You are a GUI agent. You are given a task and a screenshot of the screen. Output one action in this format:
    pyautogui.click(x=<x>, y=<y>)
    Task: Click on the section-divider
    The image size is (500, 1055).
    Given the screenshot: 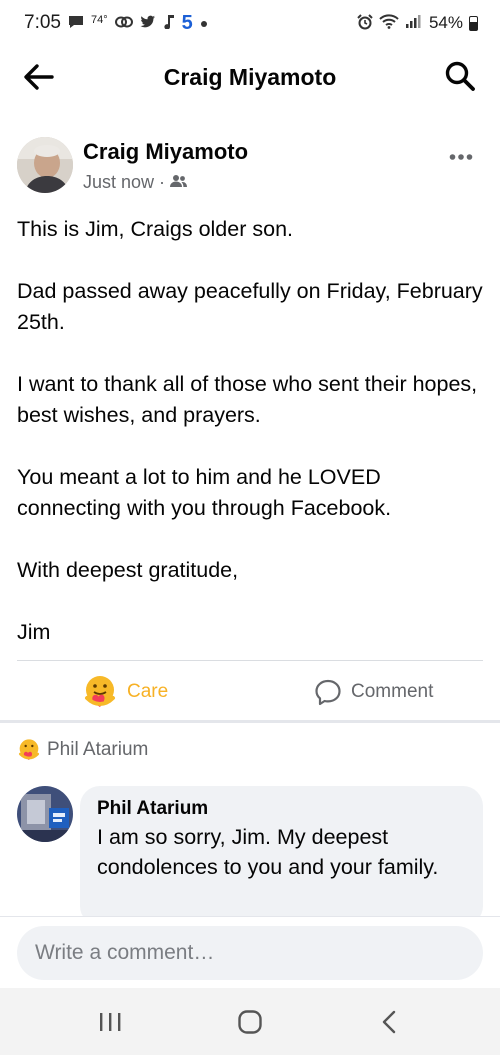 What is the action you would take?
    pyautogui.click(x=250, y=721)
    